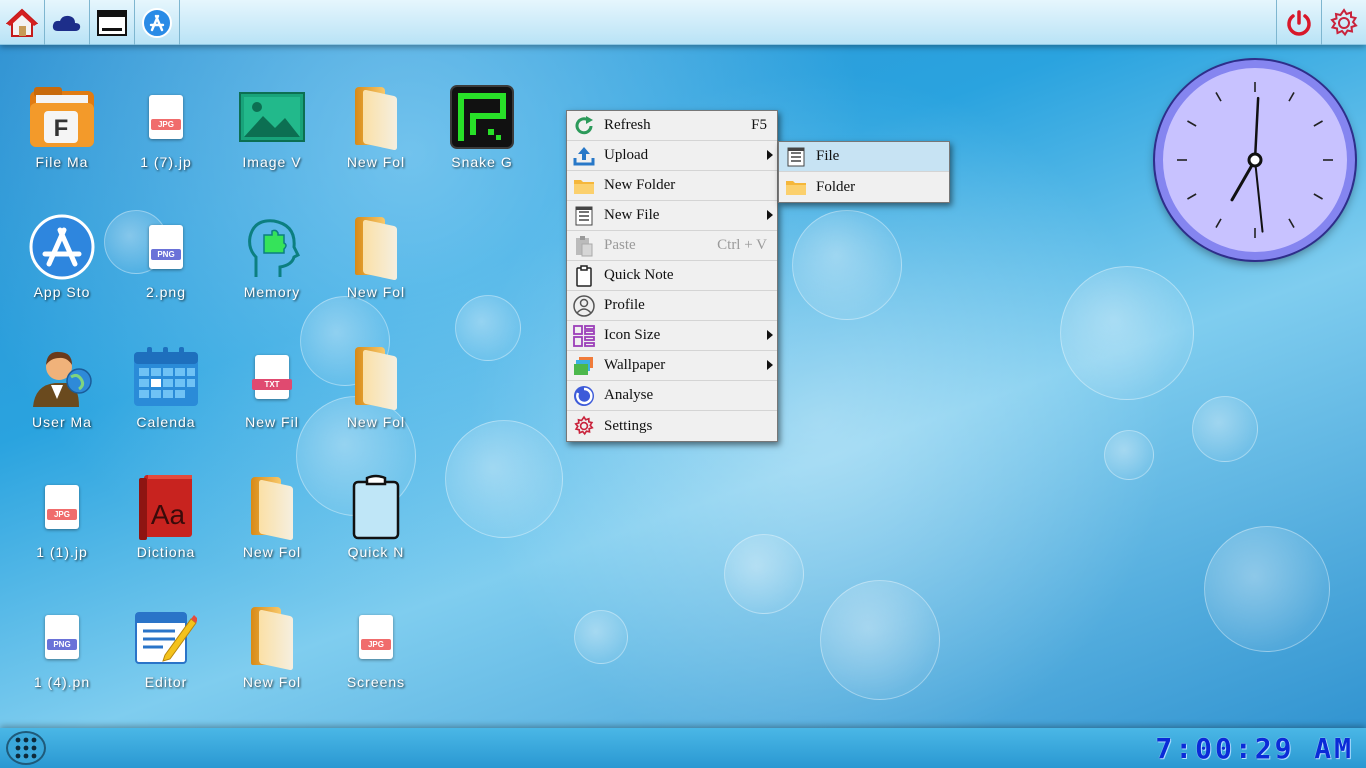 The height and width of the screenshot is (768, 1366). What do you see at coordinates (1259, 196) in the screenshot?
I see `second-hand` at bounding box center [1259, 196].